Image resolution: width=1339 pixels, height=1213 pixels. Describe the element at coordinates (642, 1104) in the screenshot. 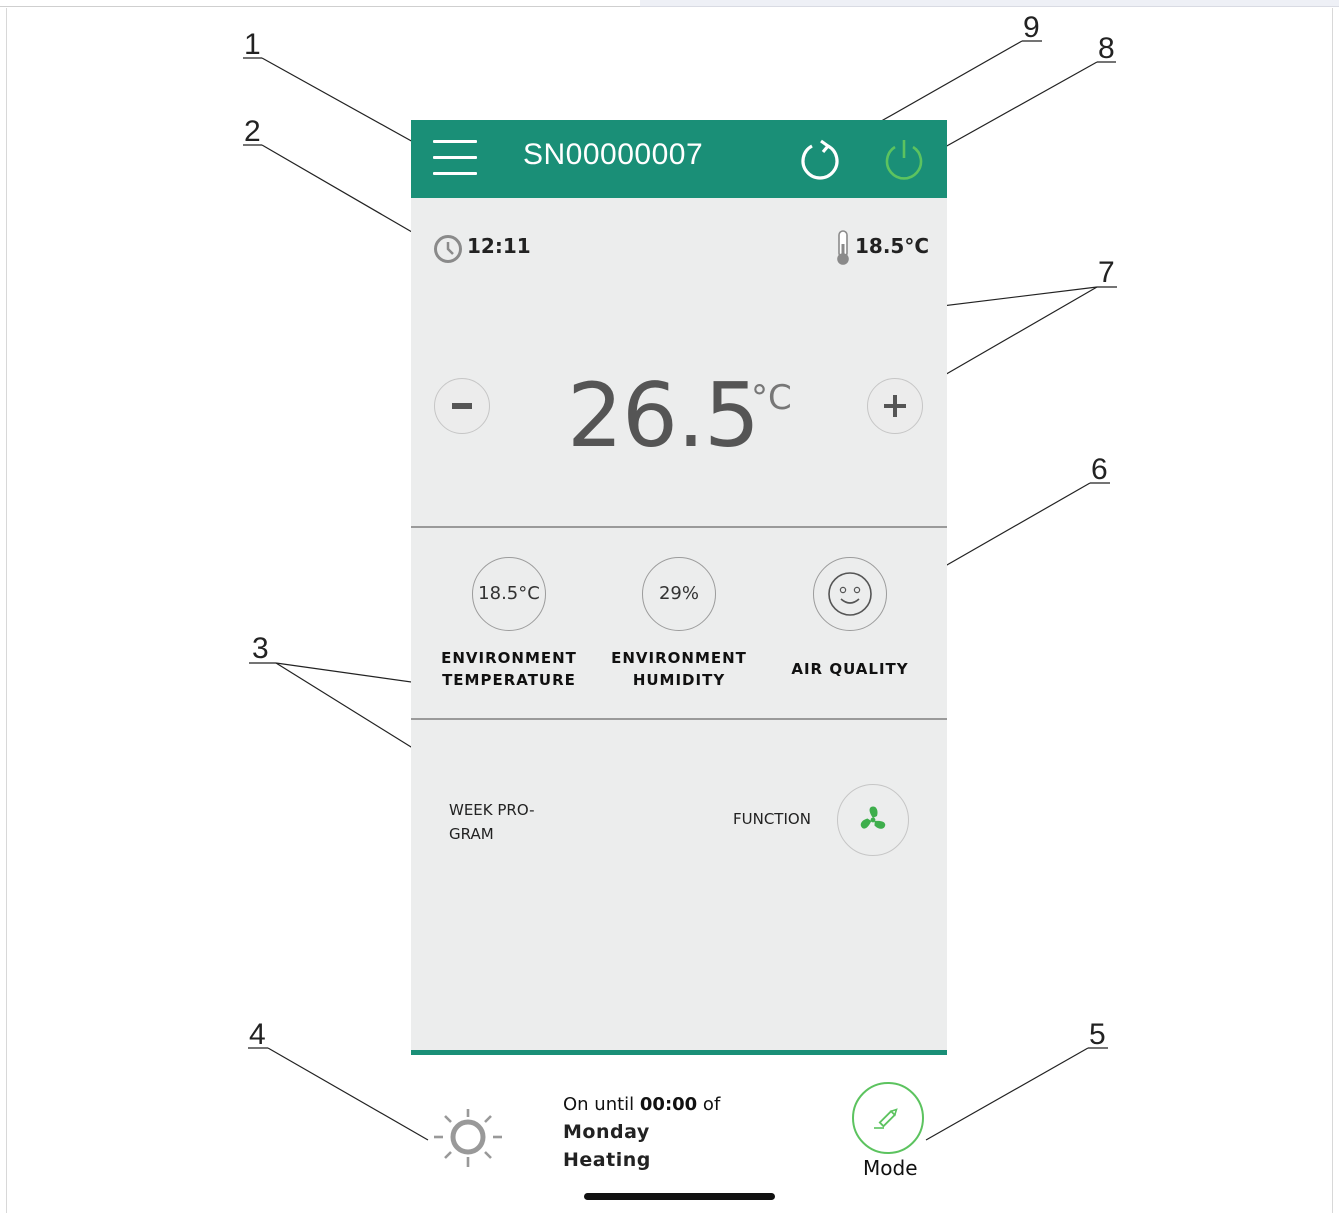

I see `status-until: On until 00:00 of` at that location.